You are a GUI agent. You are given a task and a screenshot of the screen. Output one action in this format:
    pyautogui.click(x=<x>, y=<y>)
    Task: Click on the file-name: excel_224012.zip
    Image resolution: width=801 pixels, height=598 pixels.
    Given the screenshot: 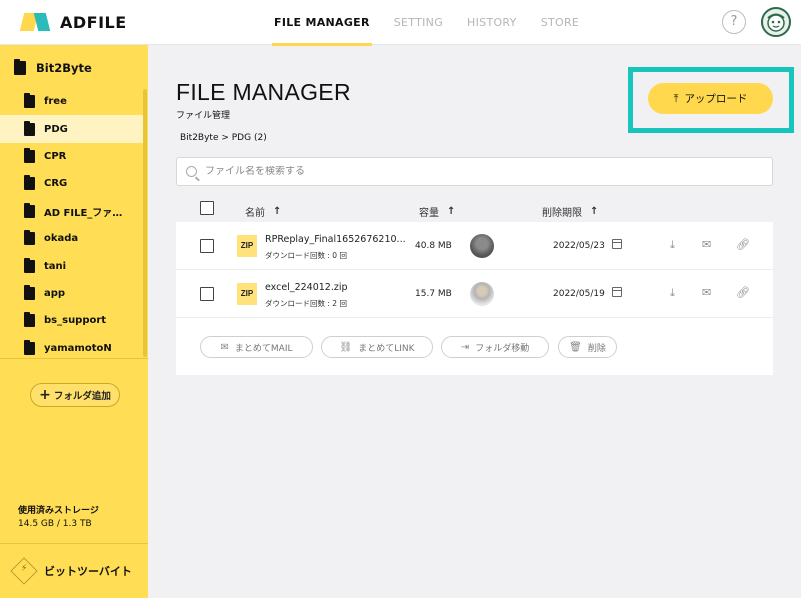 What is the action you would take?
    pyautogui.click(x=306, y=287)
    